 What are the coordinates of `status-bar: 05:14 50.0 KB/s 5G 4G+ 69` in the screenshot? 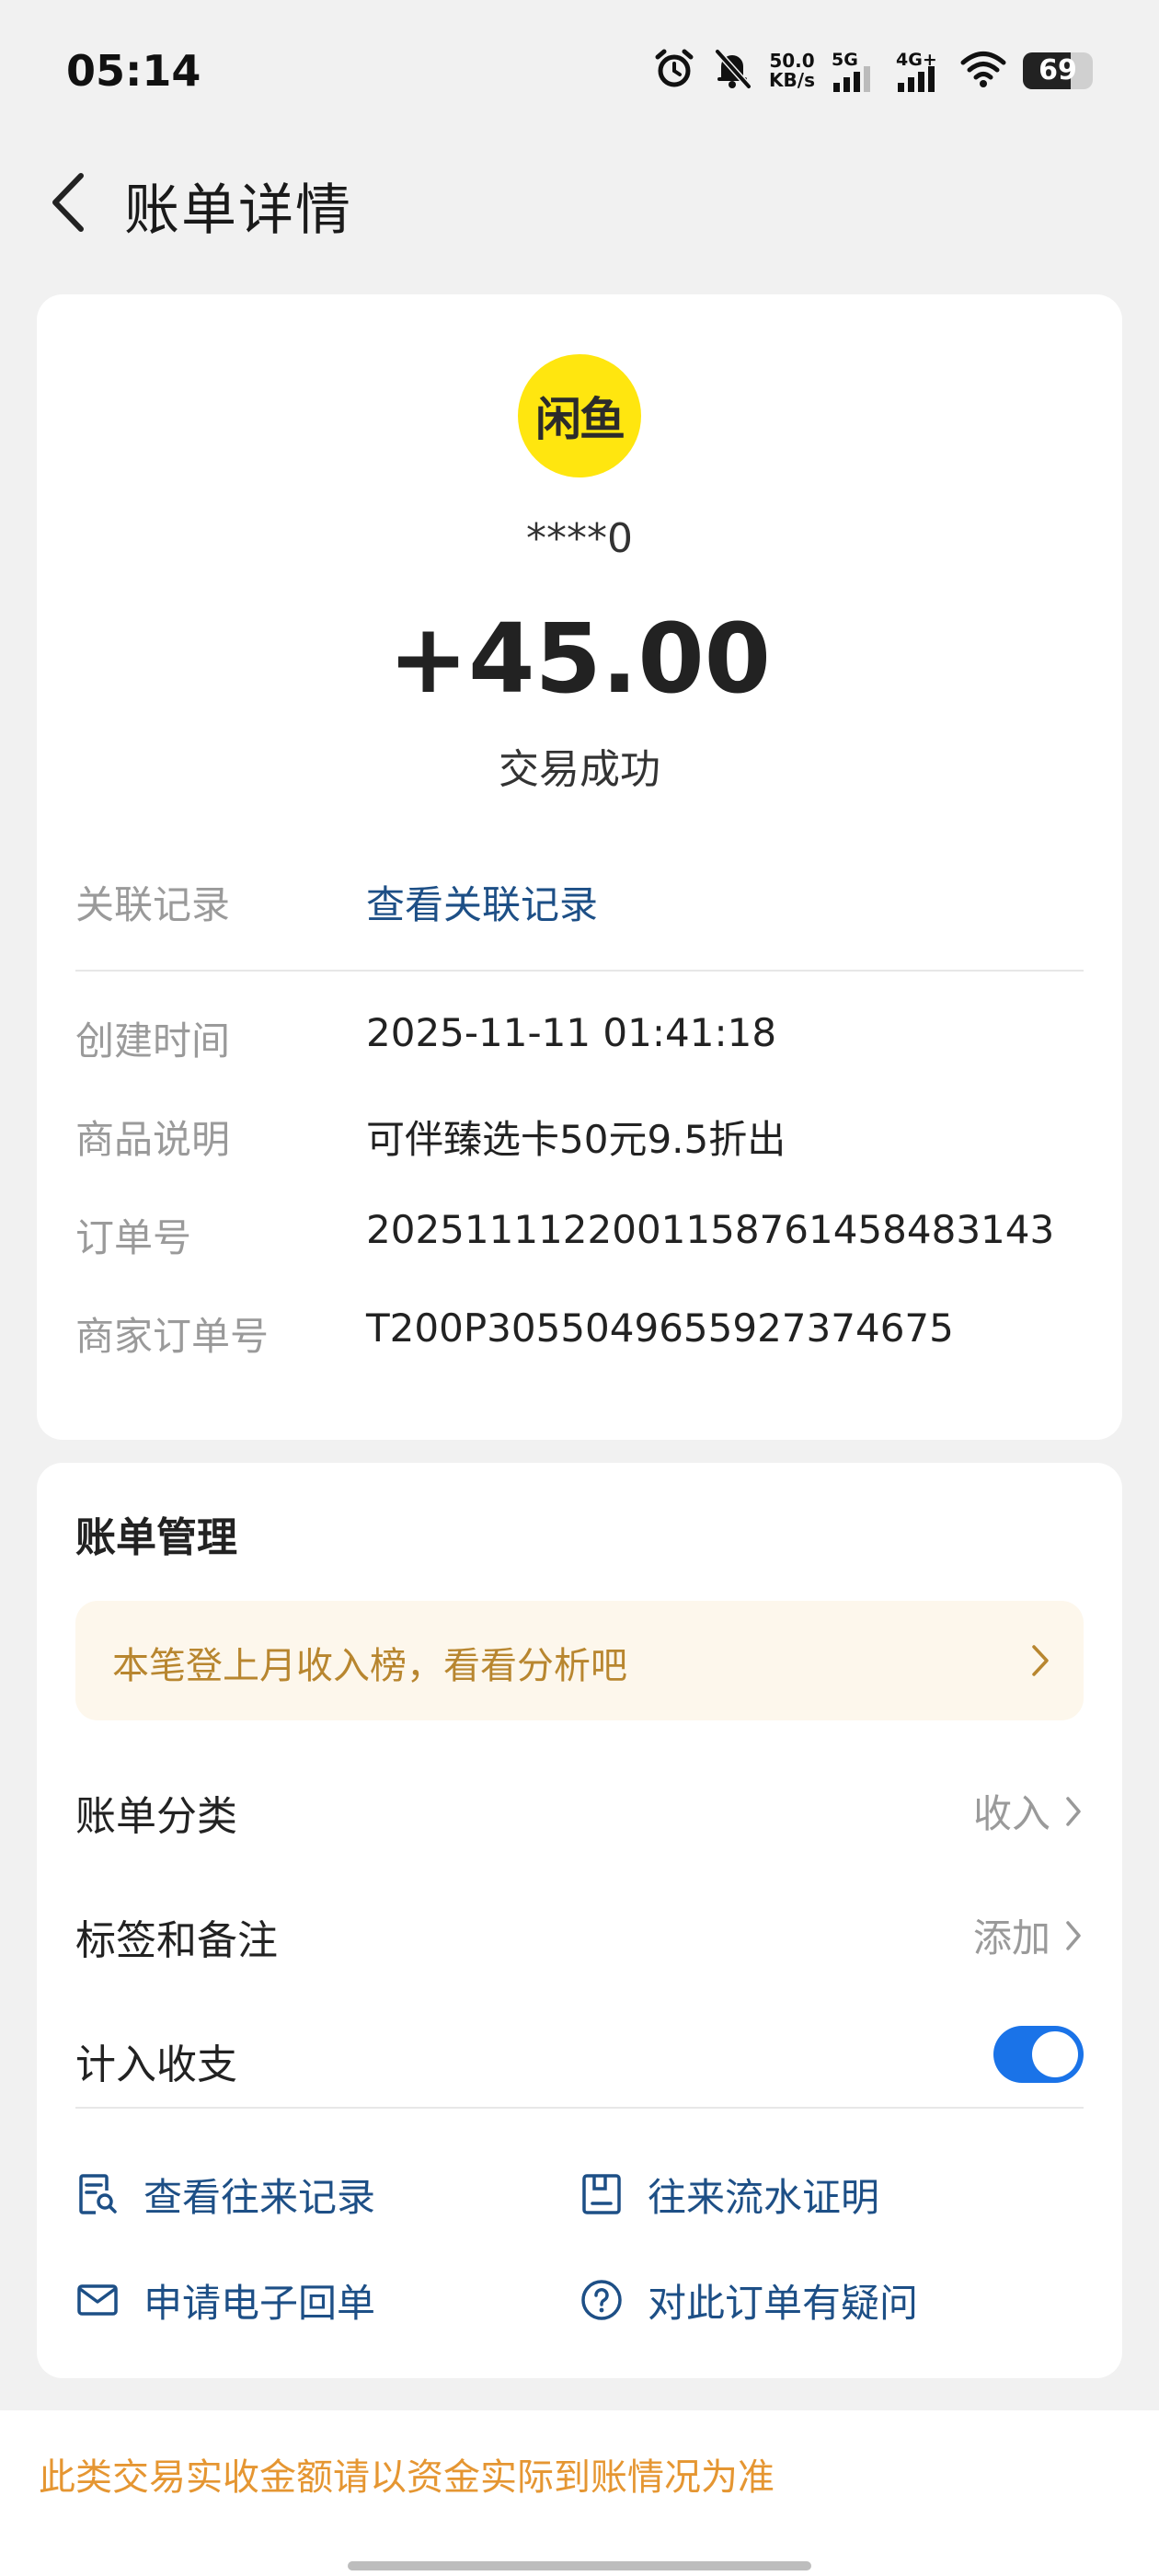 It's located at (579, 69).